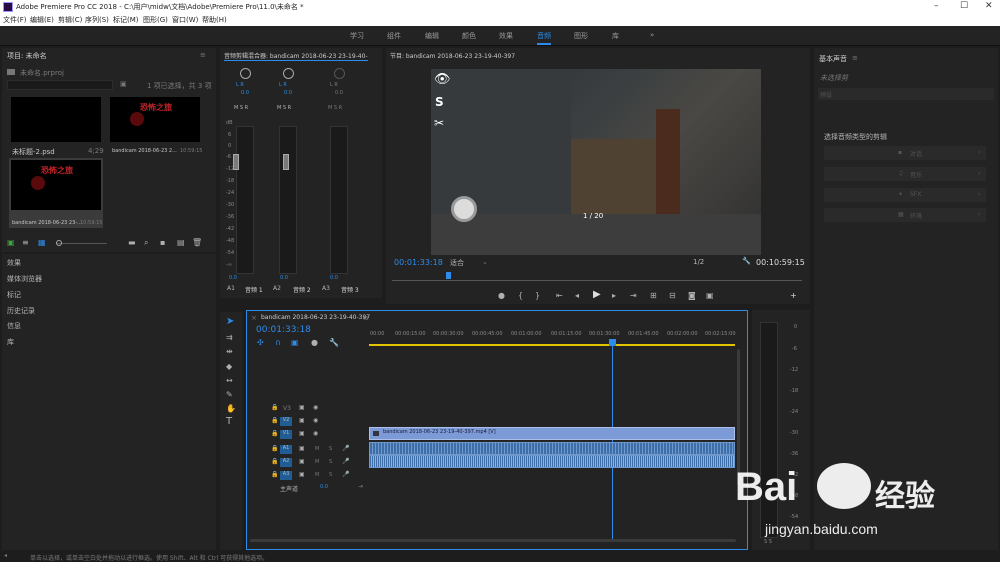 The height and width of the screenshot is (562, 1000). Describe the element at coordinates (394, 36) in the screenshot. I see `ws-assembly: 组件` at that location.